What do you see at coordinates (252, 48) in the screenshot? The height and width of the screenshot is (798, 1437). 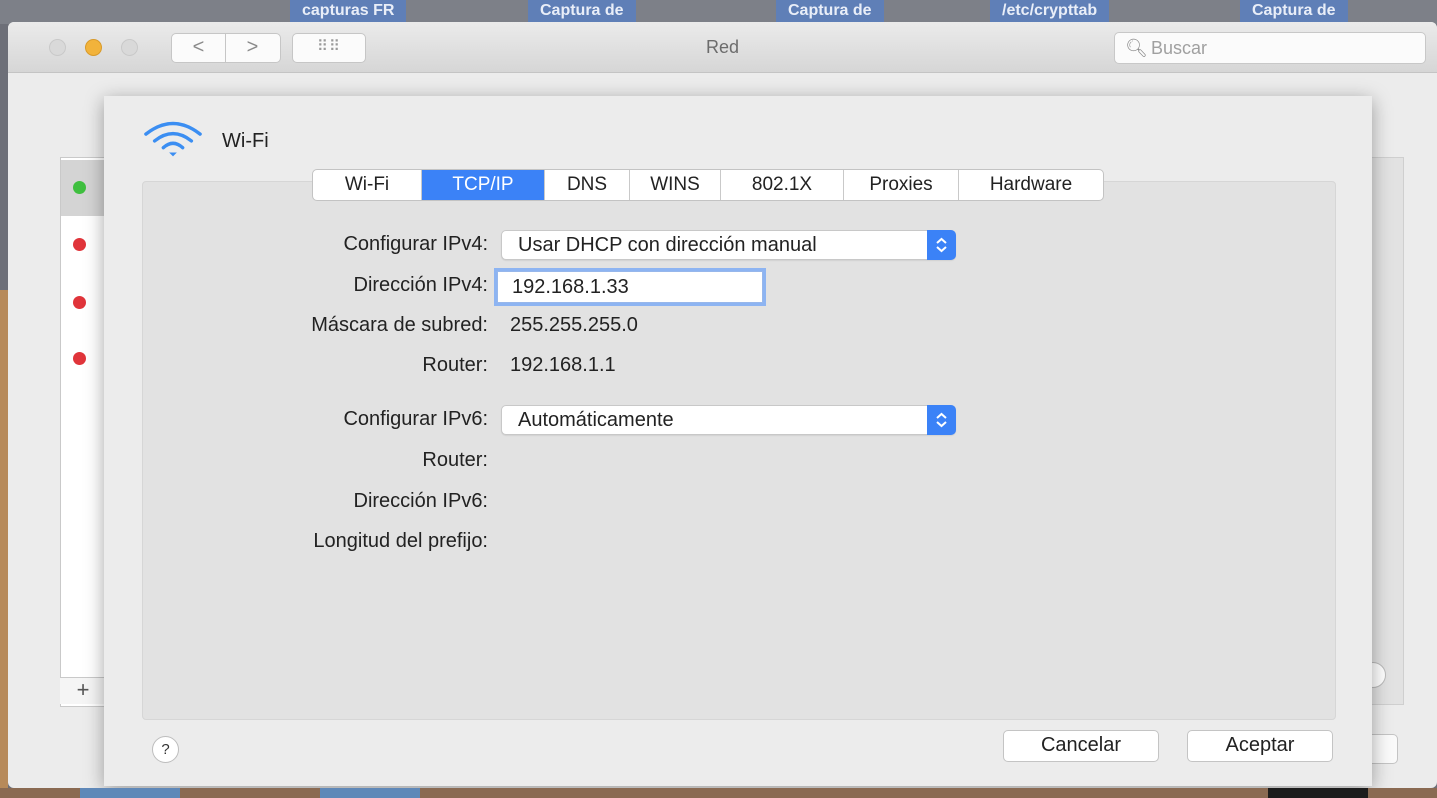 I see `forward-button: >` at bounding box center [252, 48].